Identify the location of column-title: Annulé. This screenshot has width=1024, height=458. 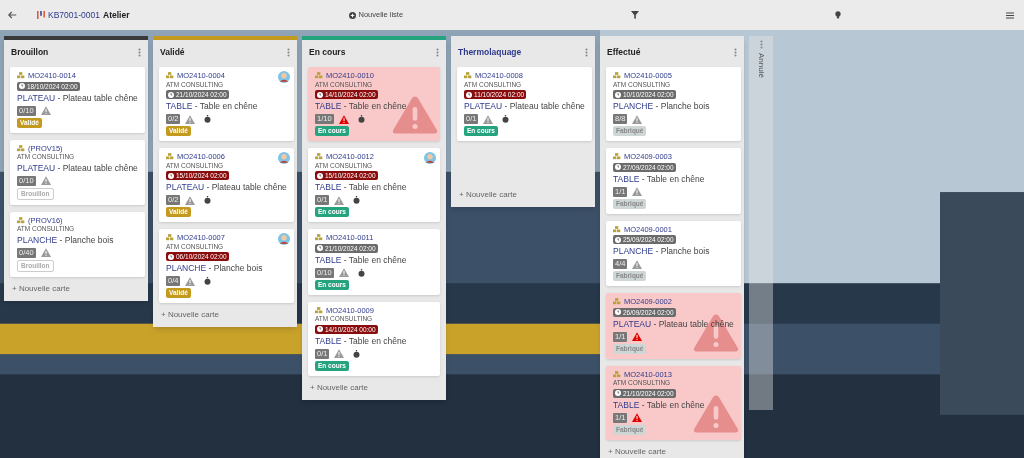
(761, 65).